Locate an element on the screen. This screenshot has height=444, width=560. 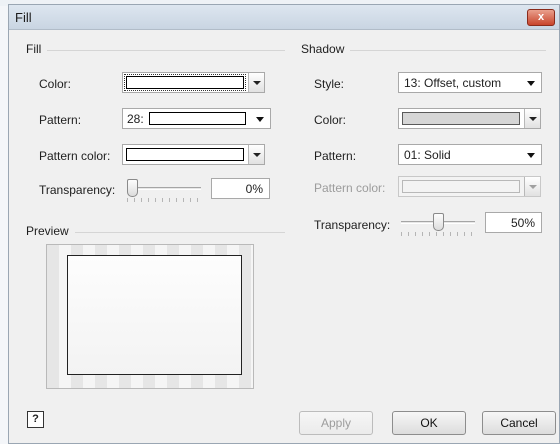
shadow-transparency-slider is located at coordinates (438, 224).